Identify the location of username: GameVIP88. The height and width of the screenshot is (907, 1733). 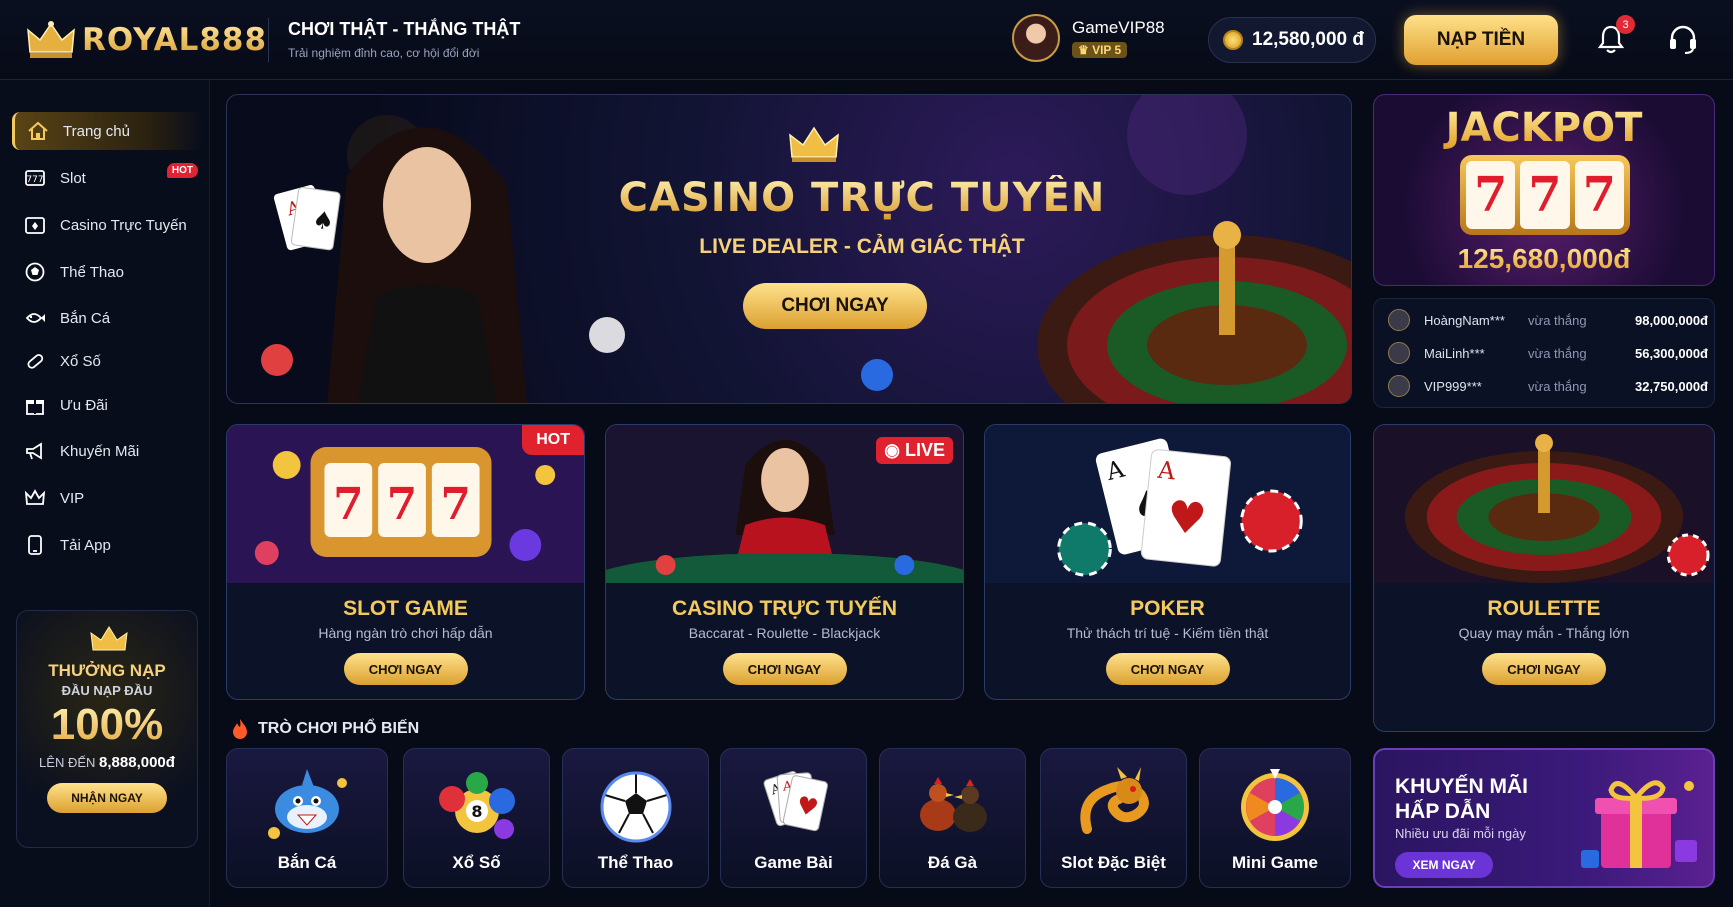
(1118, 27).